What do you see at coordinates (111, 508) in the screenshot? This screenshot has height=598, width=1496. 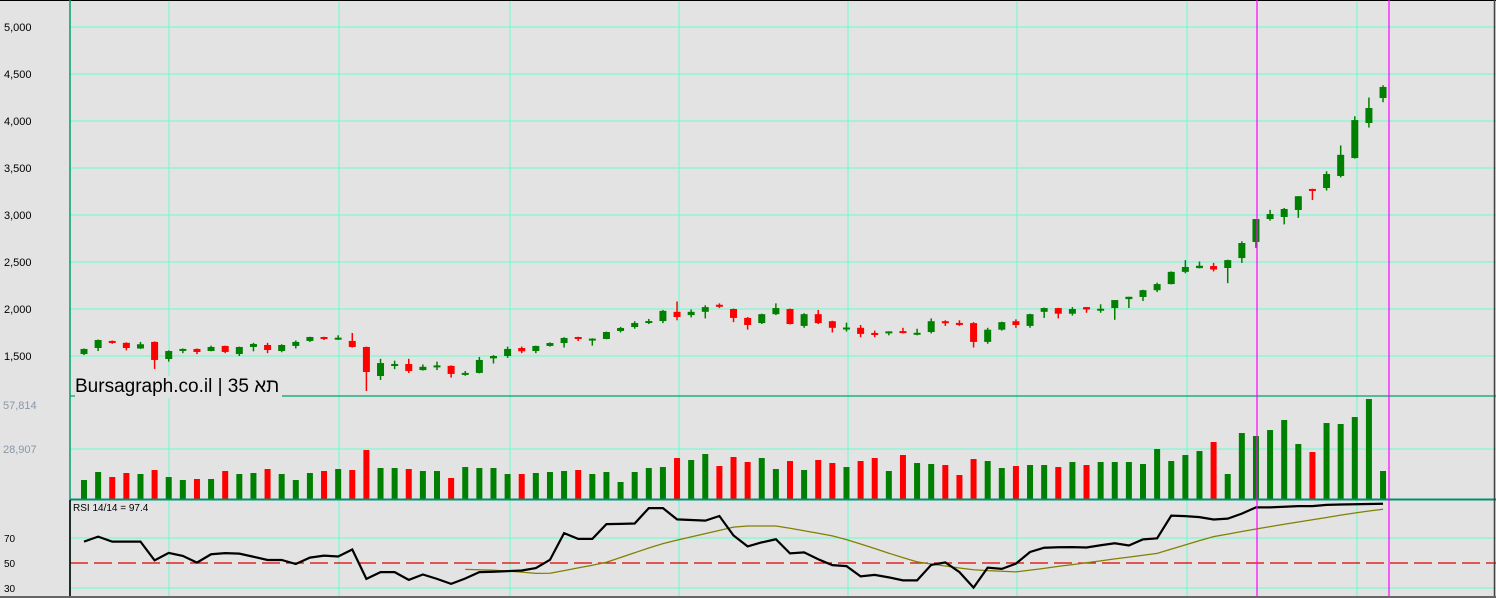 I see `rsi-readout: RSI 14/14 = 97.4` at bounding box center [111, 508].